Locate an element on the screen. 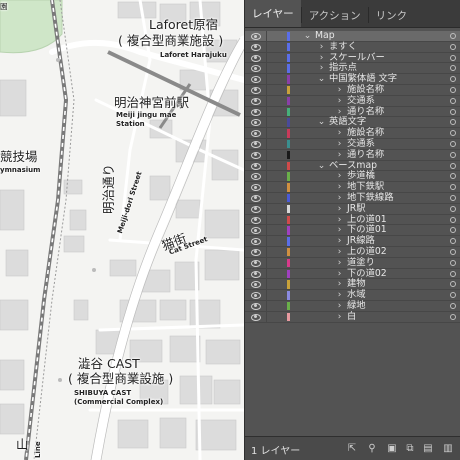 This screenshot has width=460, height=460. new-sublayer-icon: ⧉ is located at coordinates (410, 449).